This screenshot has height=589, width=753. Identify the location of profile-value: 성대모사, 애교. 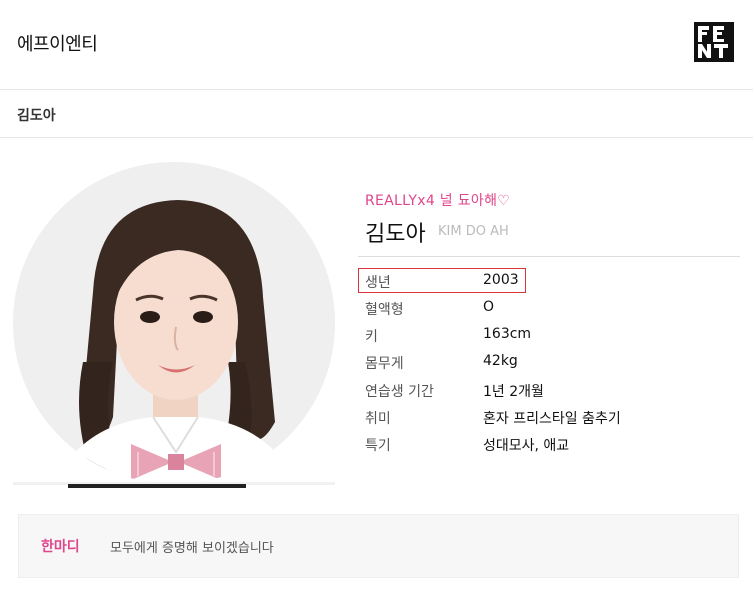
(526, 446).